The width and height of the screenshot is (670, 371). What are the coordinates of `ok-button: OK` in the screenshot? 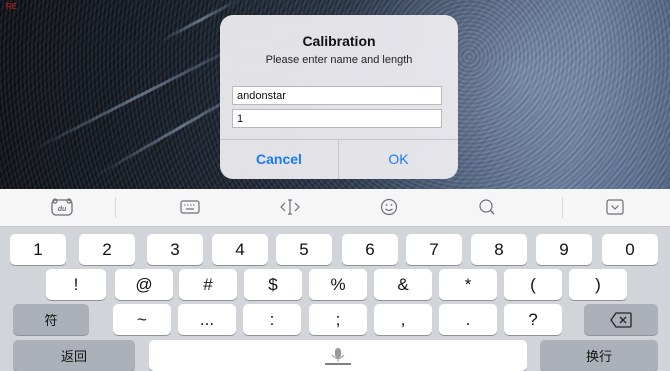 It's located at (398, 159).